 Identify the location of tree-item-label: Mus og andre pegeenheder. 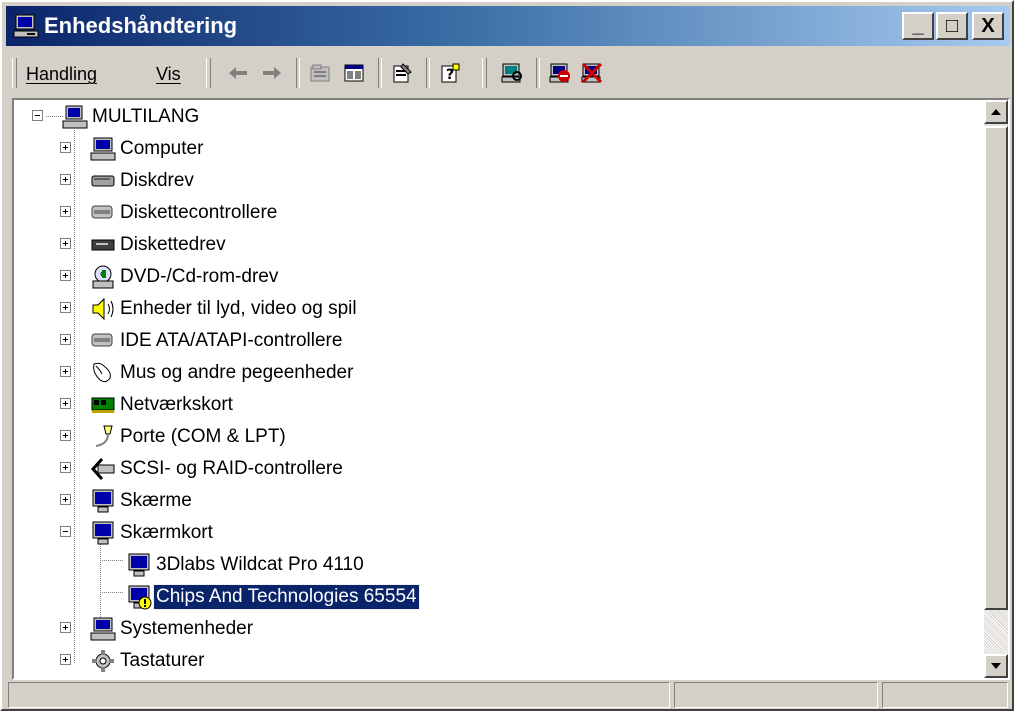
(237, 372).